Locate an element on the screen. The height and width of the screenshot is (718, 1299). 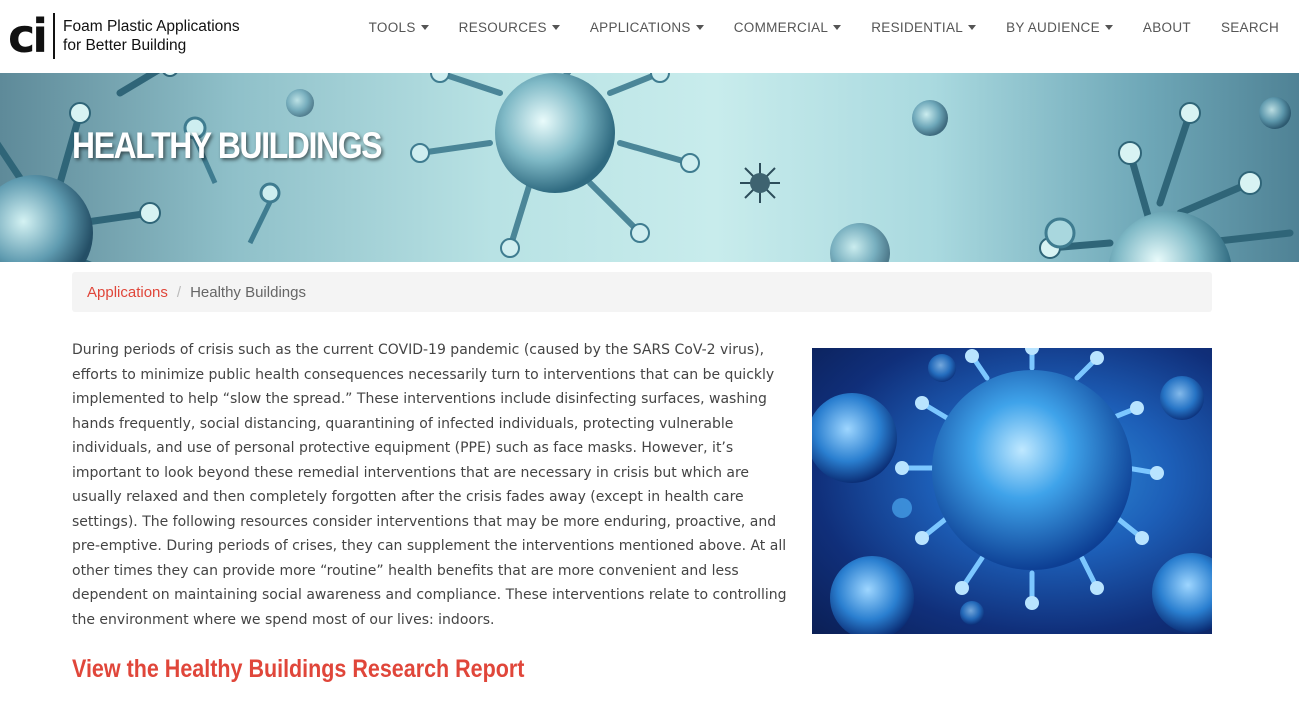
coronavirus-image is located at coordinates (1012, 491).